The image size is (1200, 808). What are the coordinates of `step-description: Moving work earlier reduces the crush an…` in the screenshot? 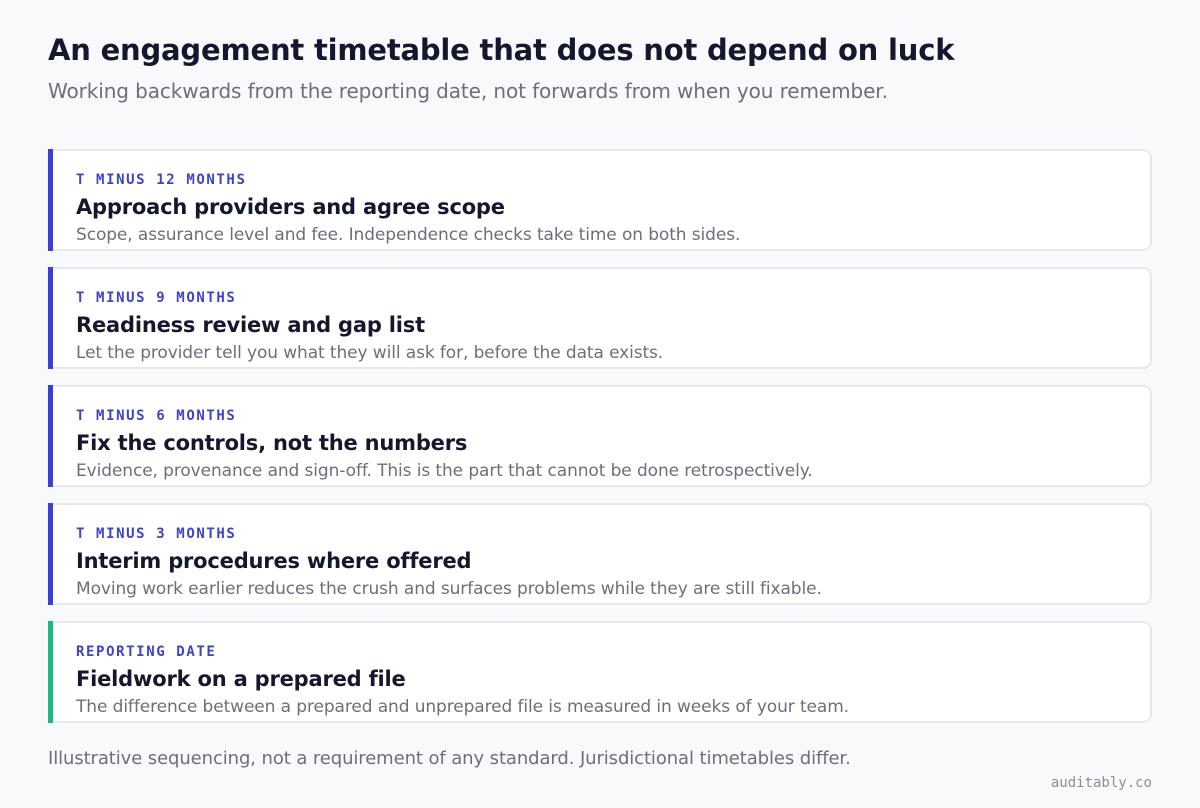 It's located at (449, 589).